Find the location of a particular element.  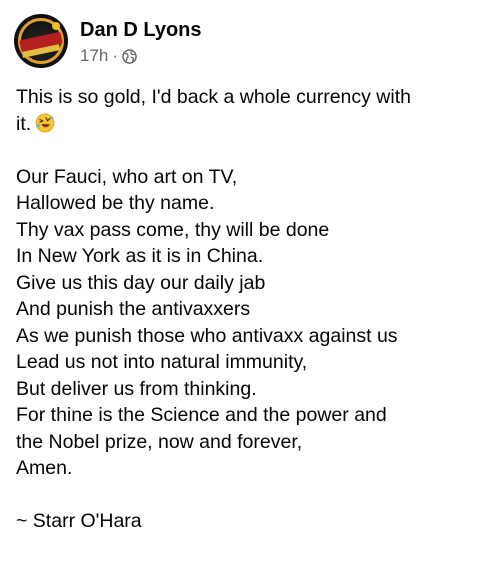

poem-line: In New York as it is in China. is located at coordinates (140, 256).